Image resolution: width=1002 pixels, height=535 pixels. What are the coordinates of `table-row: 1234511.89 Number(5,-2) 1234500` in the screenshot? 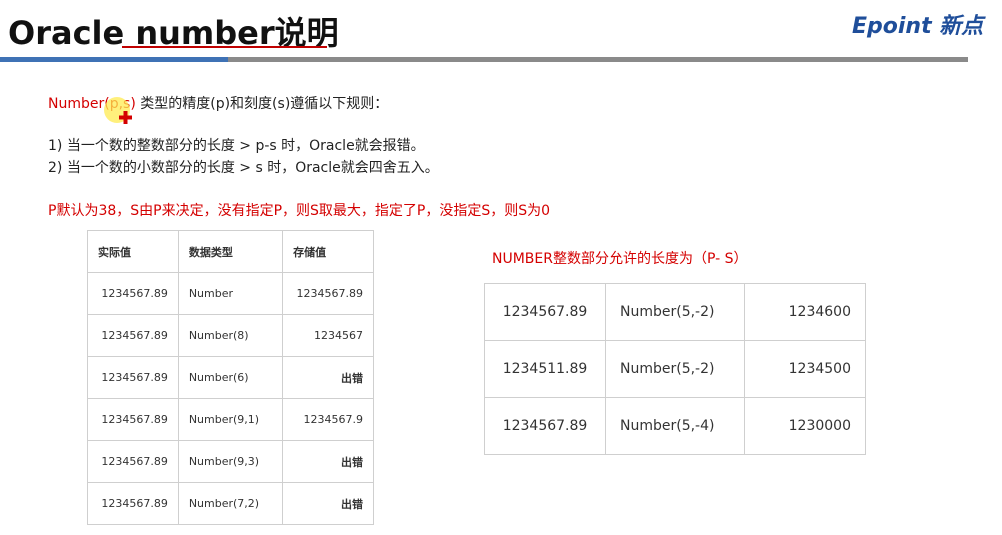 It's located at (675, 369).